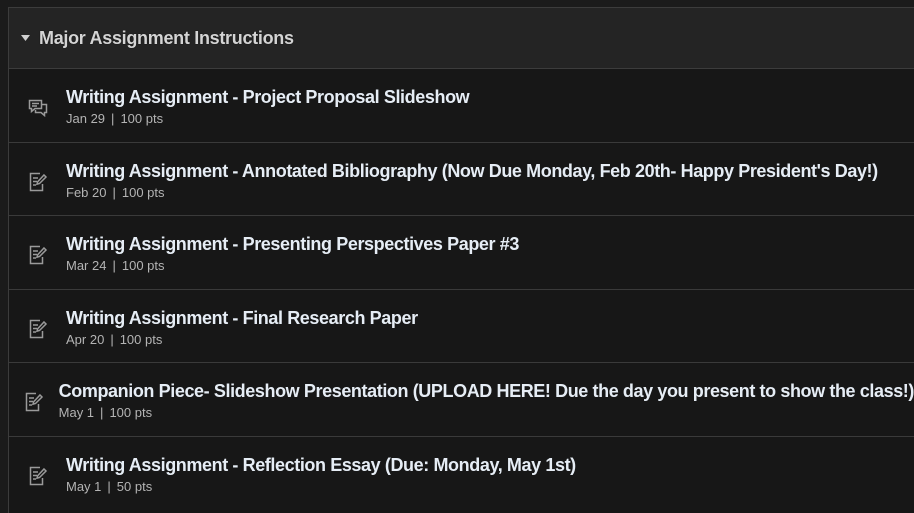 This screenshot has width=914, height=513. I want to click on points: 50 pts, so click(134, 487).